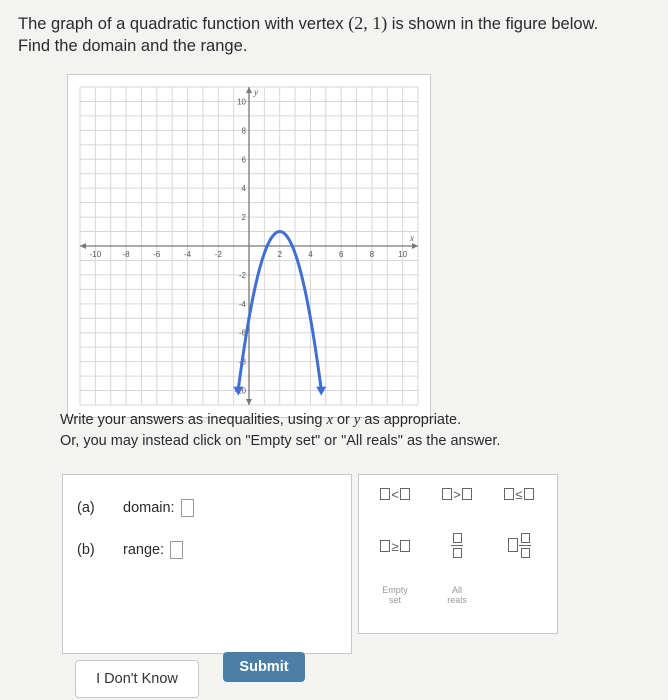 This screenshot has height=700, width=668. I want to click on range-row: (b) range:, so click(130, 550).